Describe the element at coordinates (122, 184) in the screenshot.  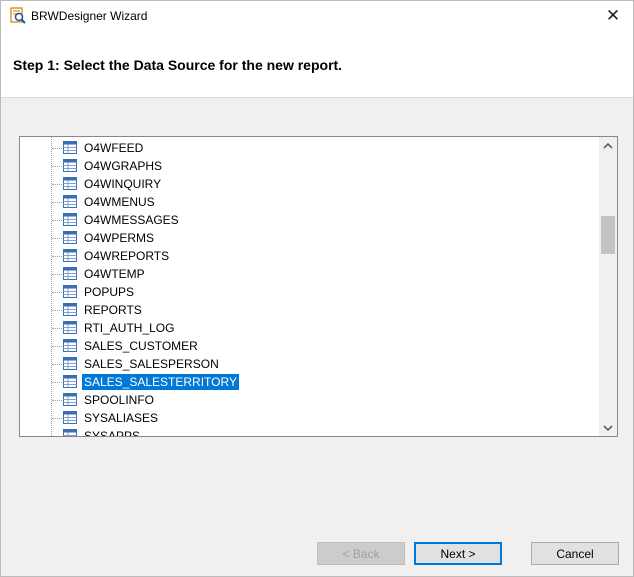
I see `tree-item-label: O4WINQUIRY` at that location.